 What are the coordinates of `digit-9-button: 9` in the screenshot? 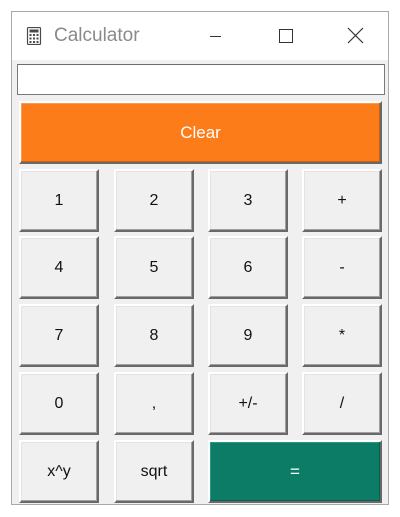 It's located at (248, 335).